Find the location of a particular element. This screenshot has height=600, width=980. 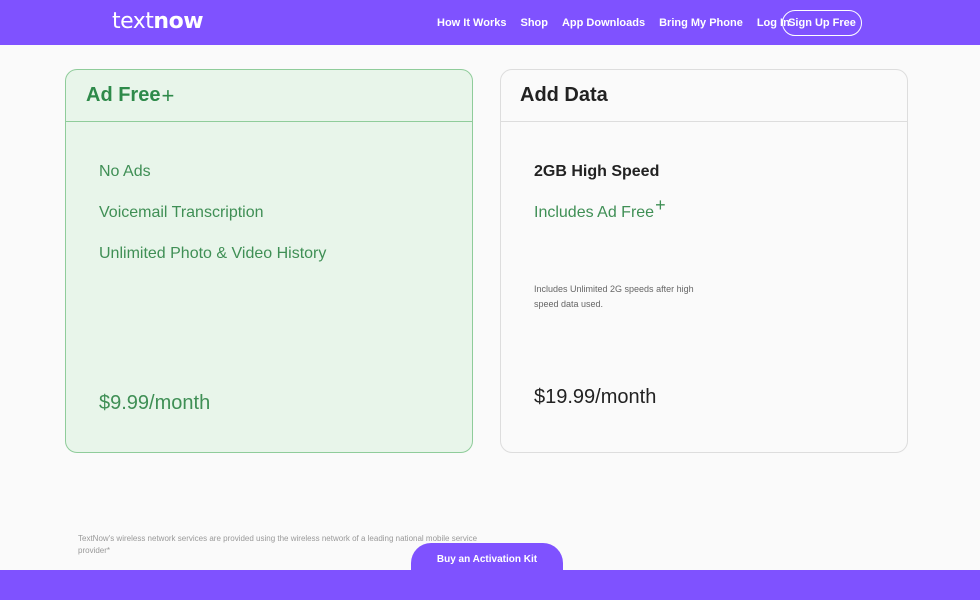

nav-how-it-works: How It Works is located at coordinates (471, 23).